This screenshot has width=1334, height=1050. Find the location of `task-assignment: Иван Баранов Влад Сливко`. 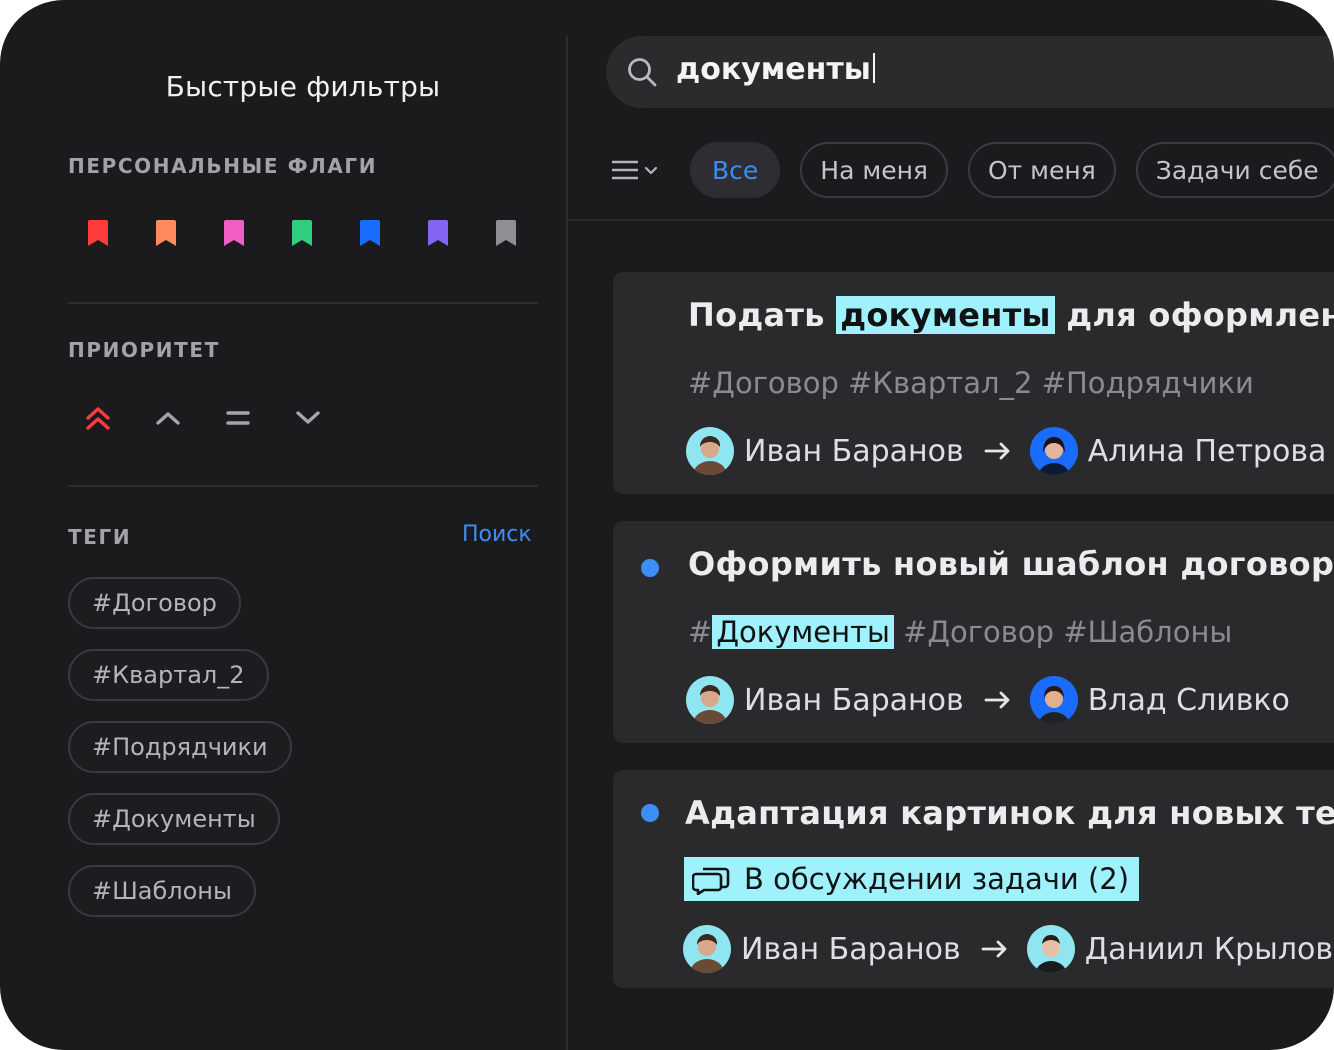

task-assignment: Иван Баранов Влад Сливко is located at coordinates (988, 700).